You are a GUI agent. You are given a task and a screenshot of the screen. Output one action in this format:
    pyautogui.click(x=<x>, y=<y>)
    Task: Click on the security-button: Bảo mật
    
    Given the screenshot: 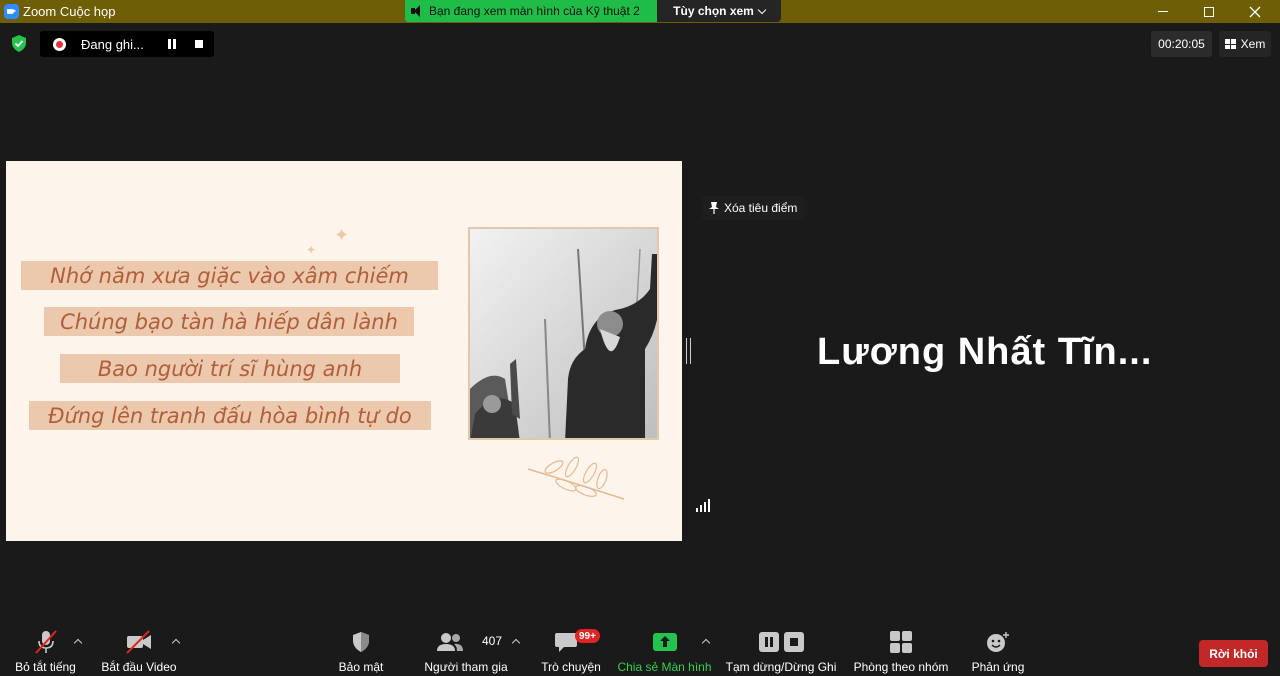 What is the action you would take?
    pyautogui.click(x=361, y=652)
    